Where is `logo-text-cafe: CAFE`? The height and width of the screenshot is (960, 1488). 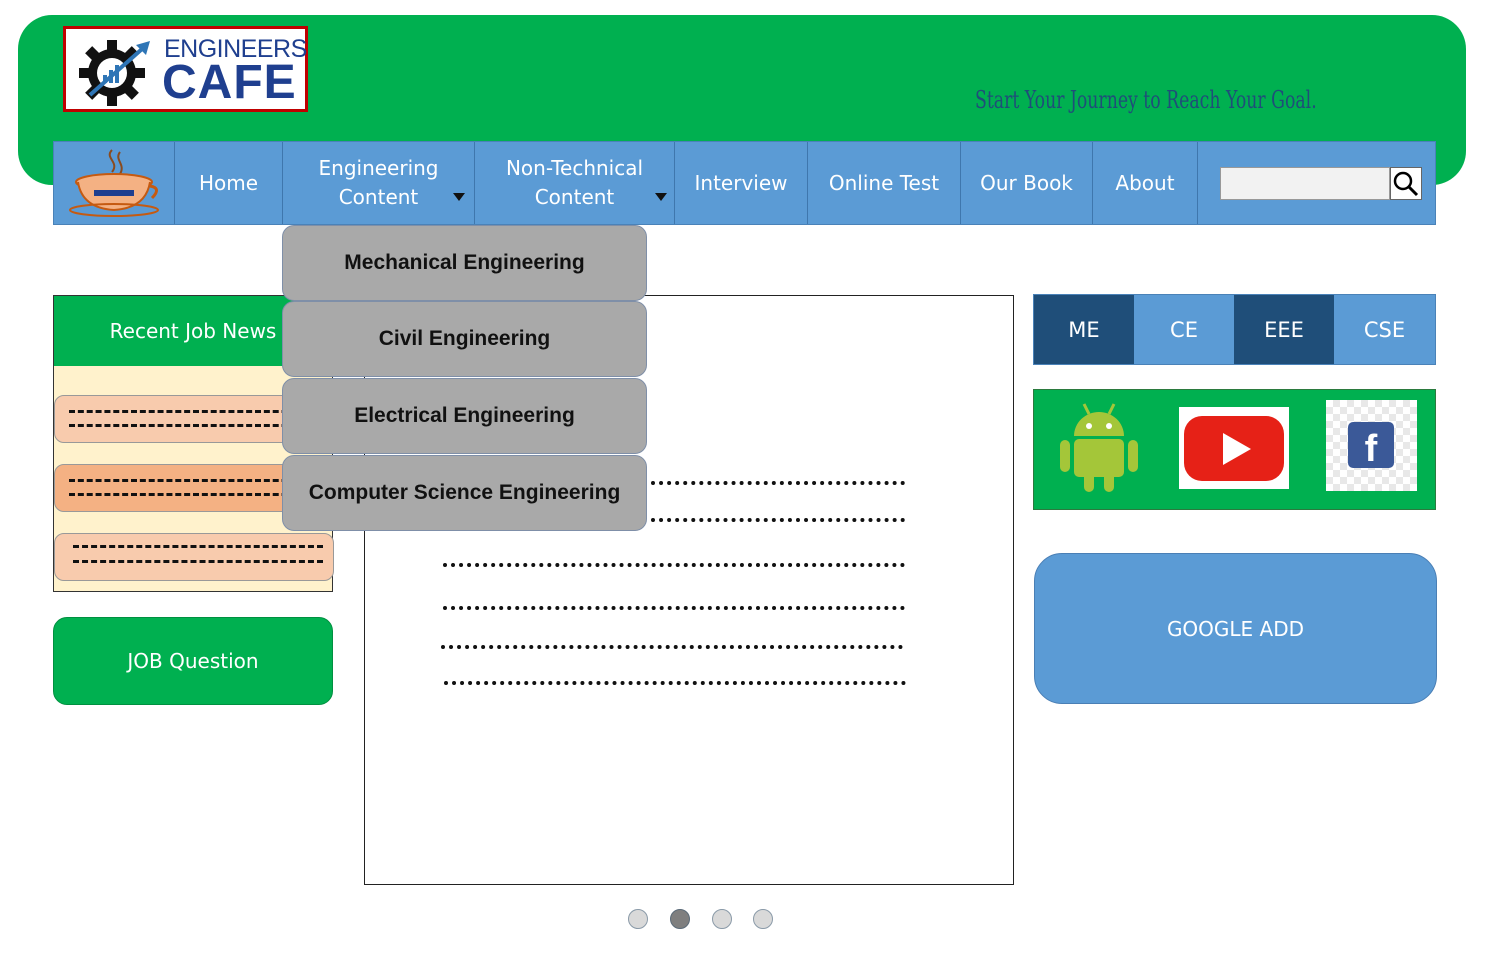
logo-text-cafe: CAFE is located at coordinates (229, 82).